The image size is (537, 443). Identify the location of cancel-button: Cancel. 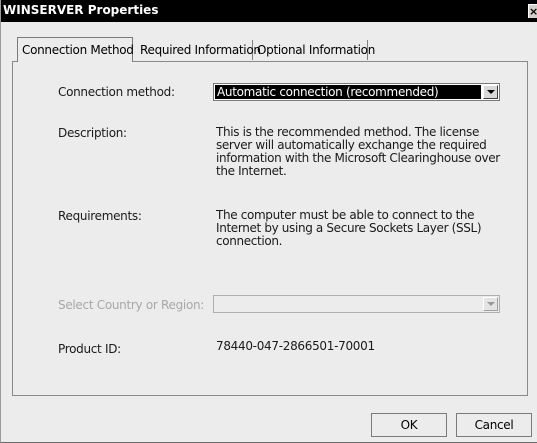
(494, 425).